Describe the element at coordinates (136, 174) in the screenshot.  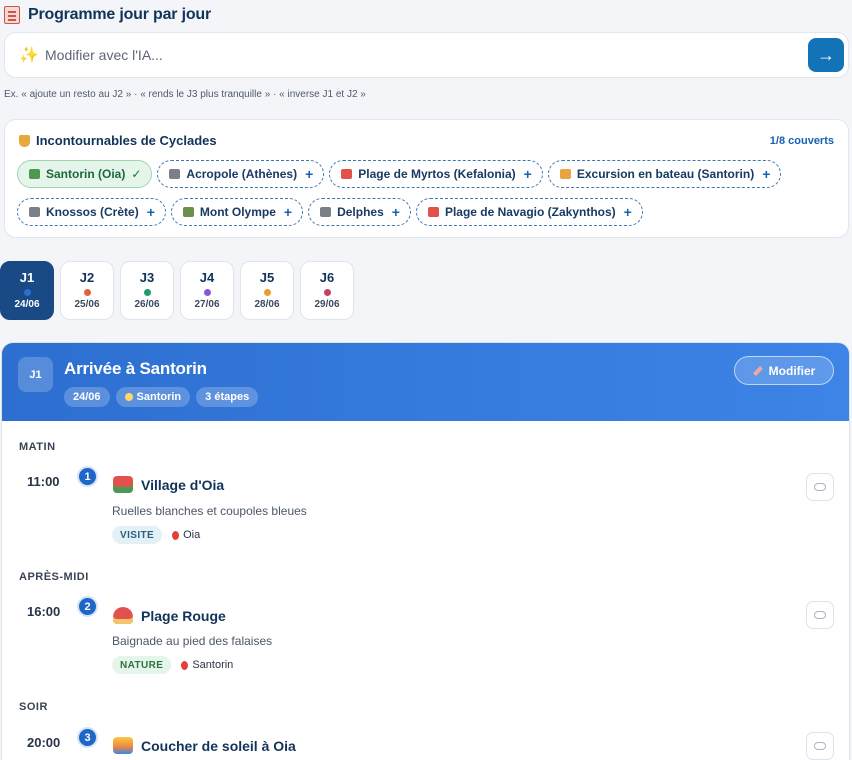
I see `check-icon: ✓` at that location.